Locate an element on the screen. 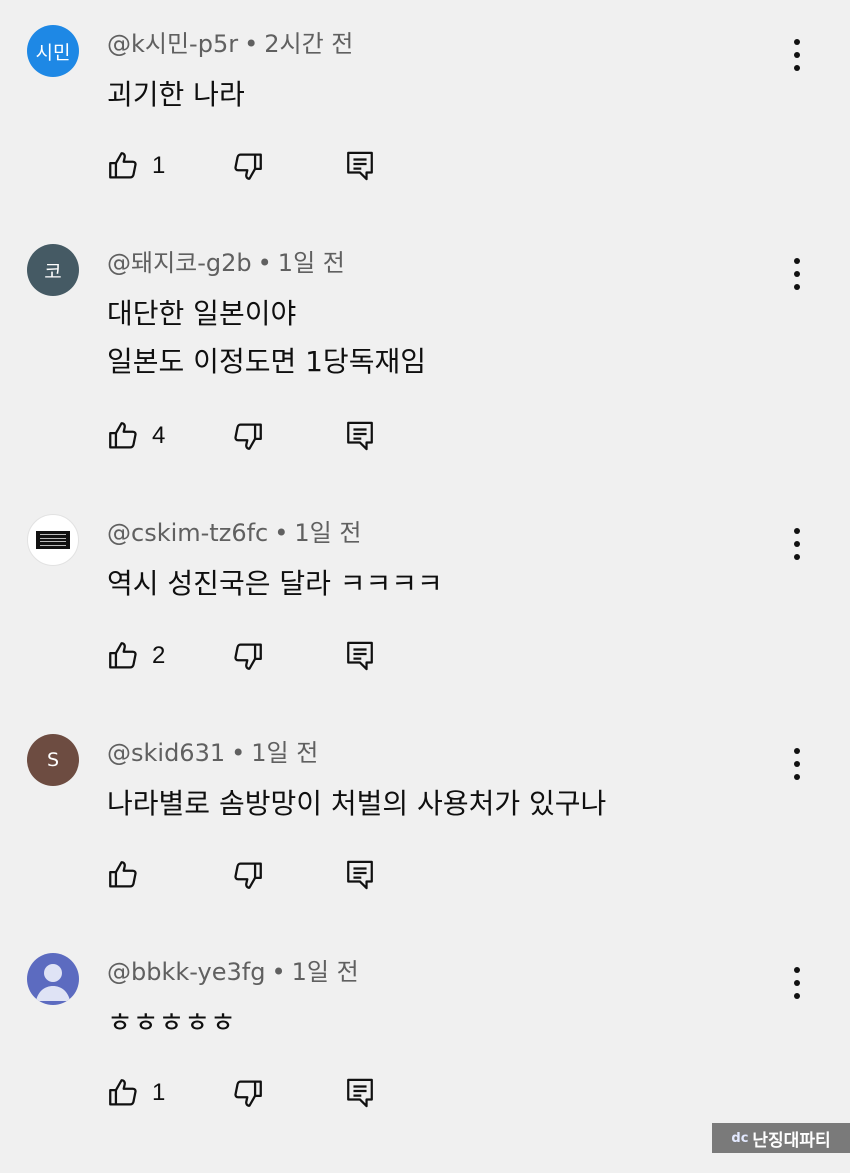  comment-meta: @skid631 • 1일 전 is located at coordinates (212, 753).